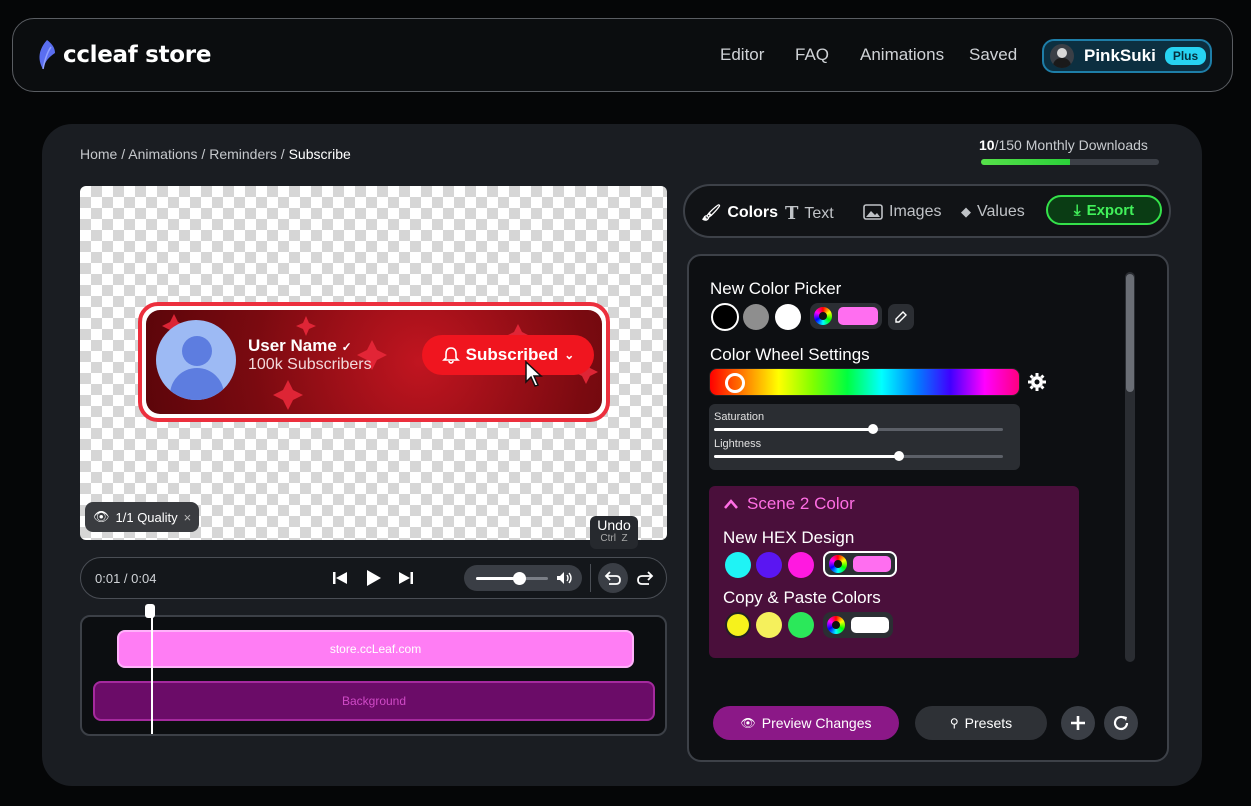 The width and height of the screenshot is (1251, 806). Describe the element at coordinates (812, 55) in the screenshot. I see `nav-faq: FAQ` at that location.